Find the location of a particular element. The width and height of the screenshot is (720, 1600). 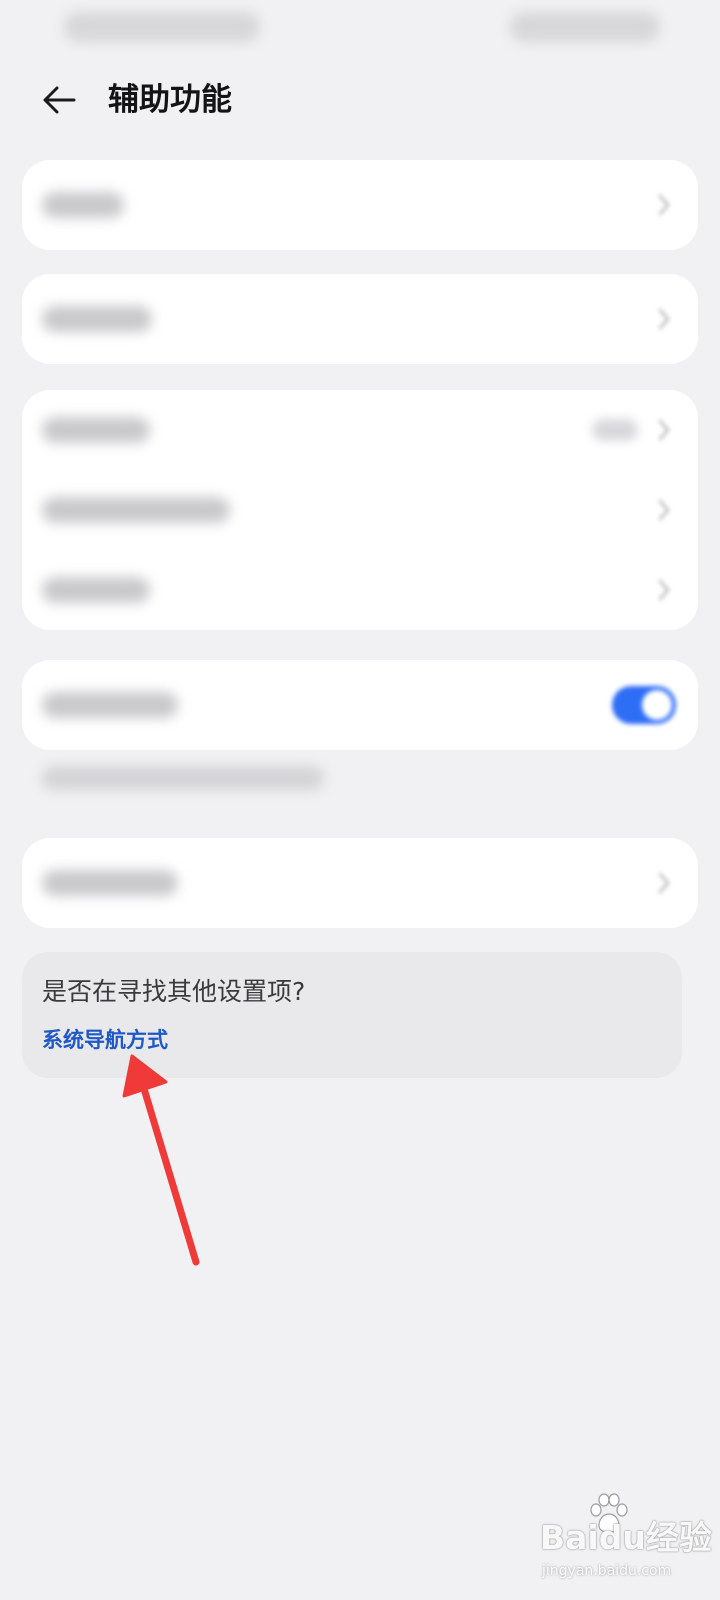

page-title: 辅助功能 is located at coordinates (170, 100).